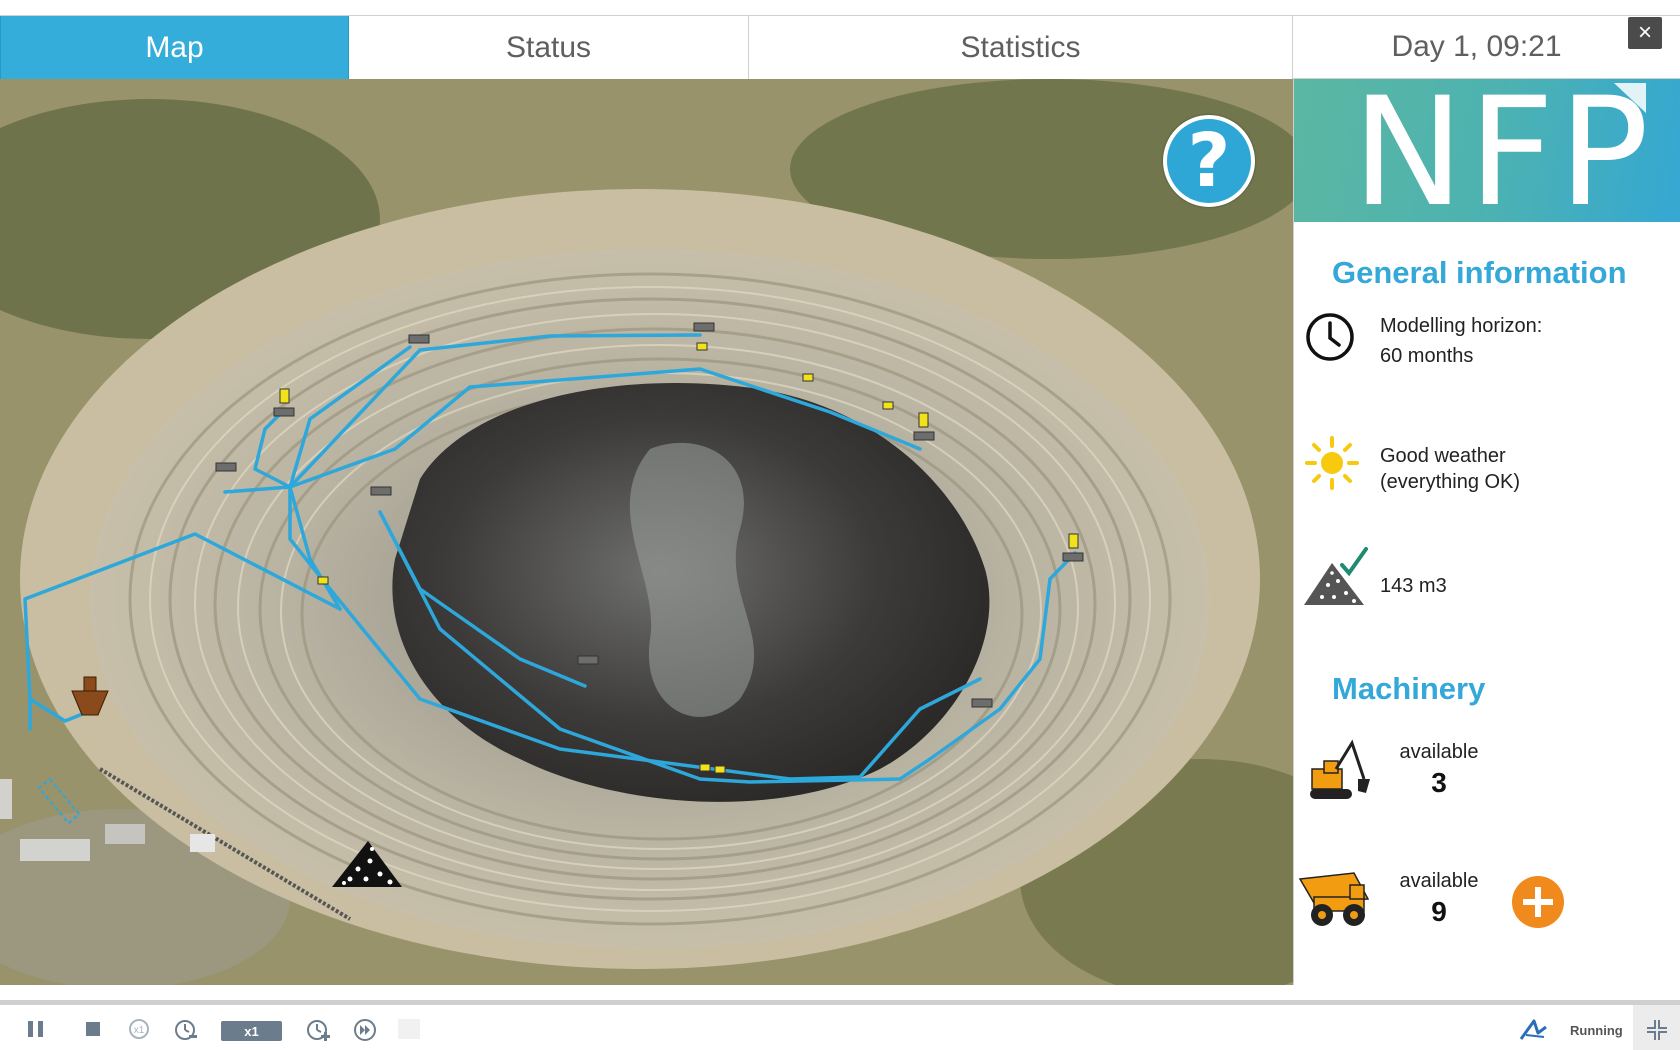  What do you see at coordinates (1645, 33) in the screenshot?
I see `close-button: ×` at bounding box center [1645, 33].